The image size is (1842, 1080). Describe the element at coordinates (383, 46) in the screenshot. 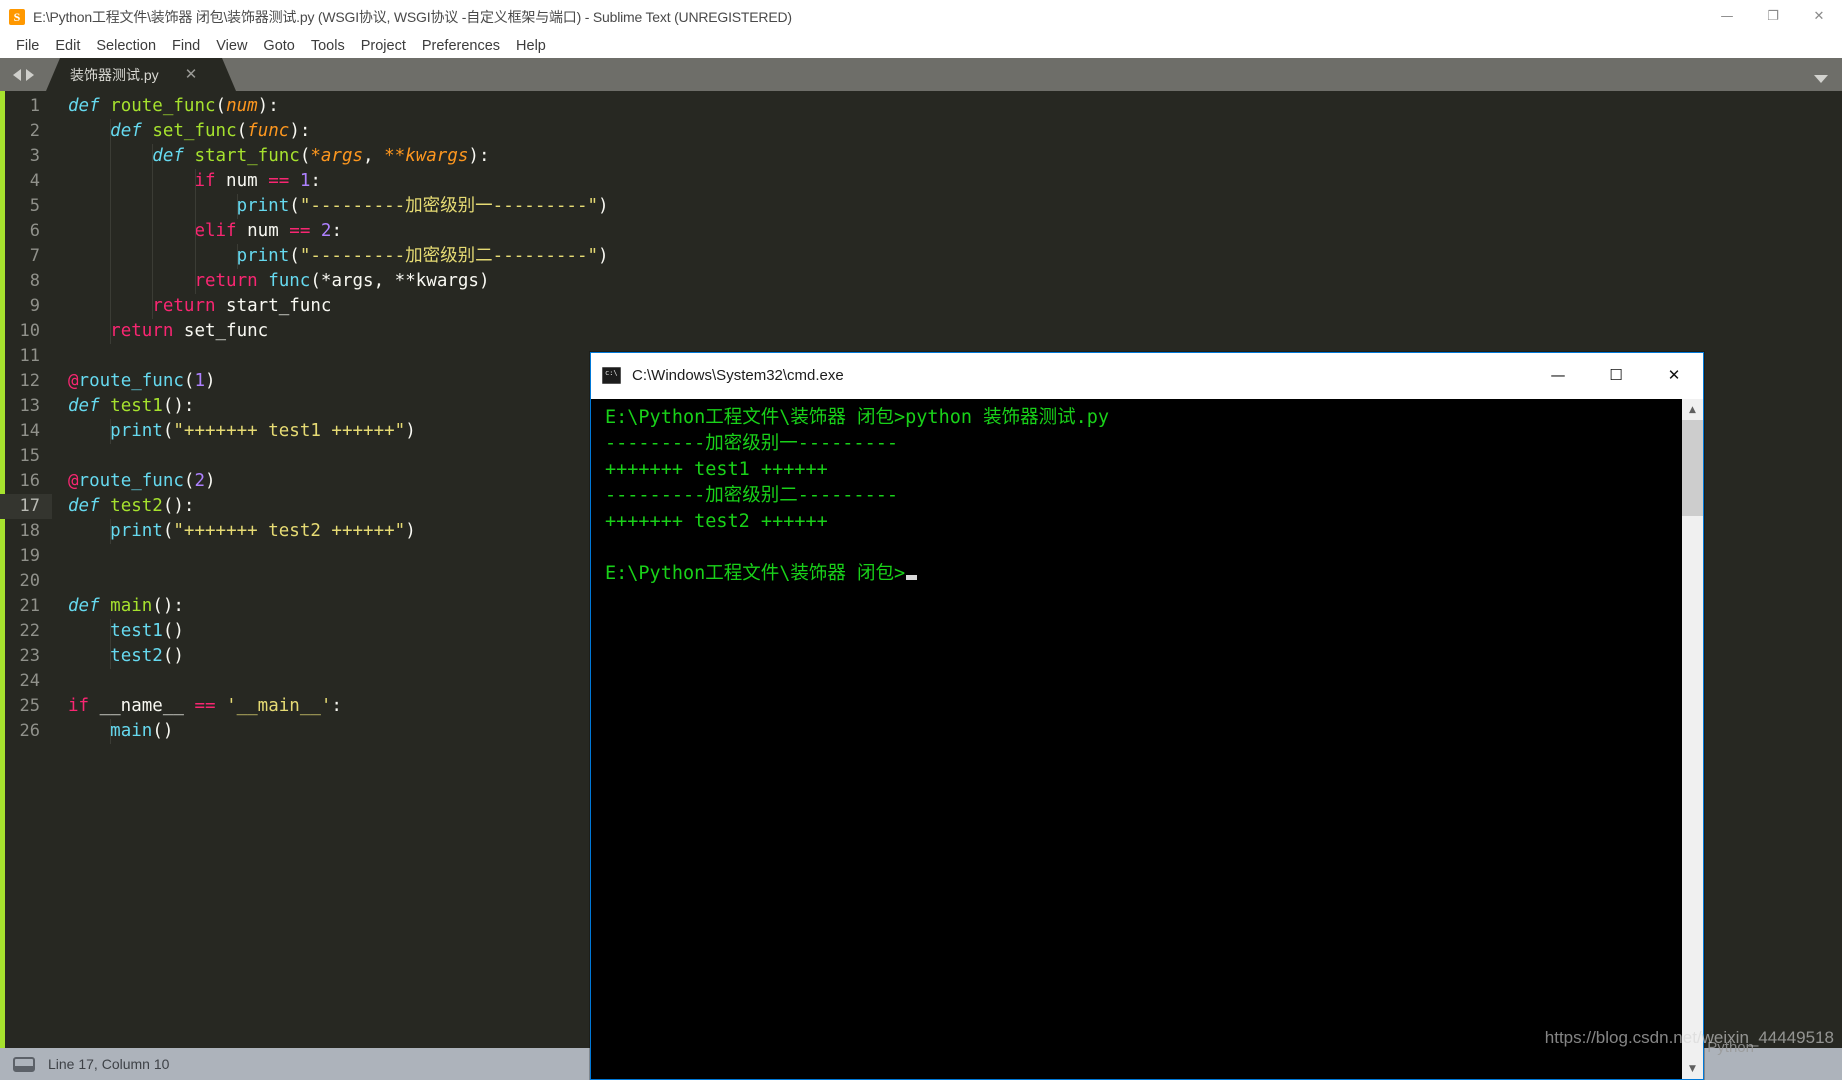

I see `menu-item-project: Project` at that location.